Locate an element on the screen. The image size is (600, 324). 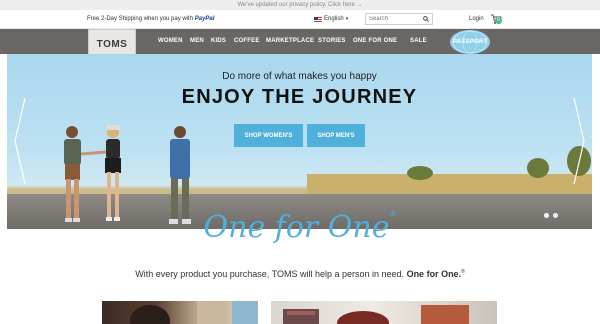
search-icon is located at coordinates (426, 19).